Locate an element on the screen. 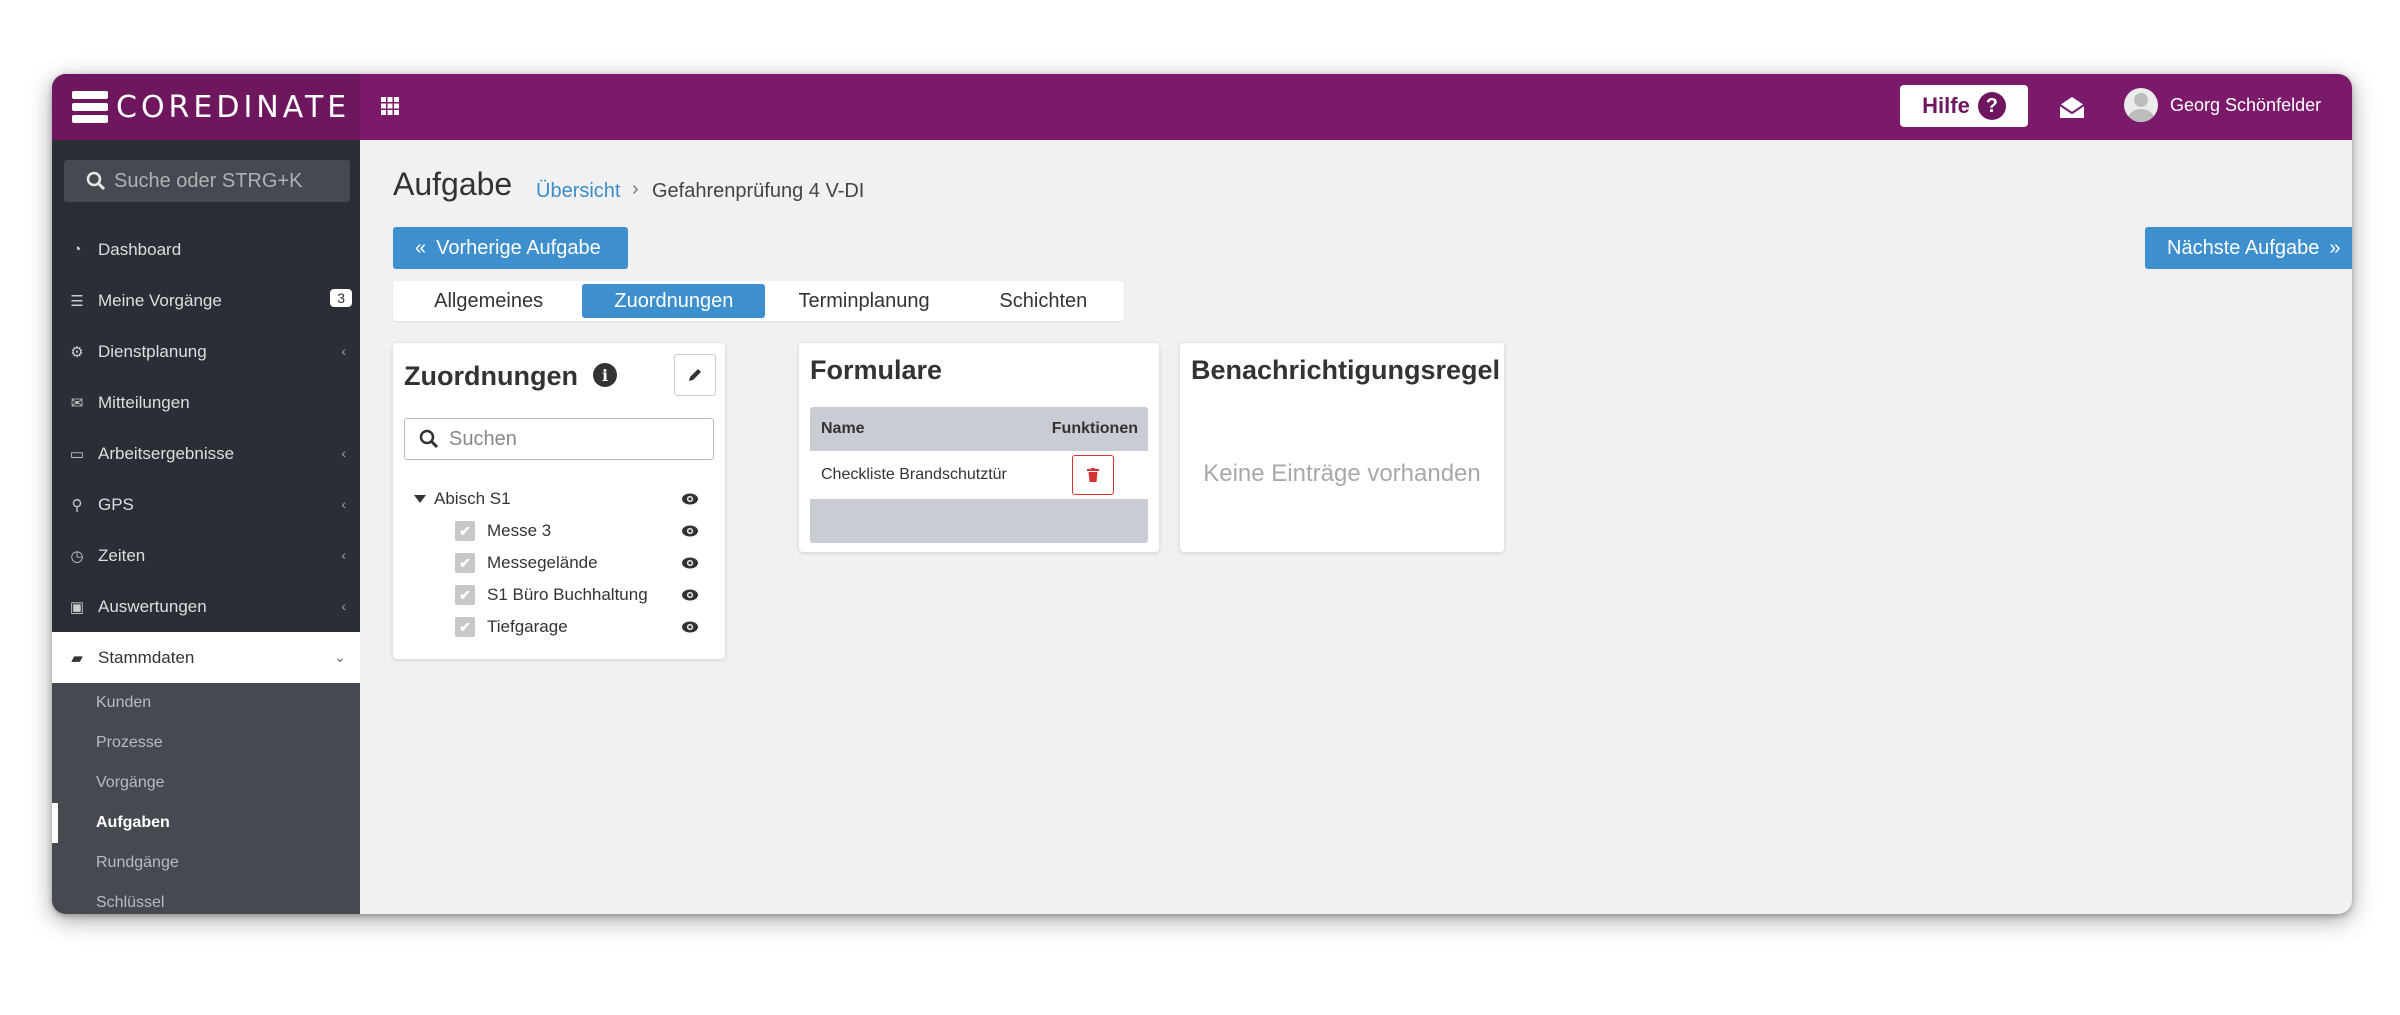 Image resolution: width=2400 pixels, height=1015 pixels. clock-icon: ◷ is located at coordinates (77, 556).